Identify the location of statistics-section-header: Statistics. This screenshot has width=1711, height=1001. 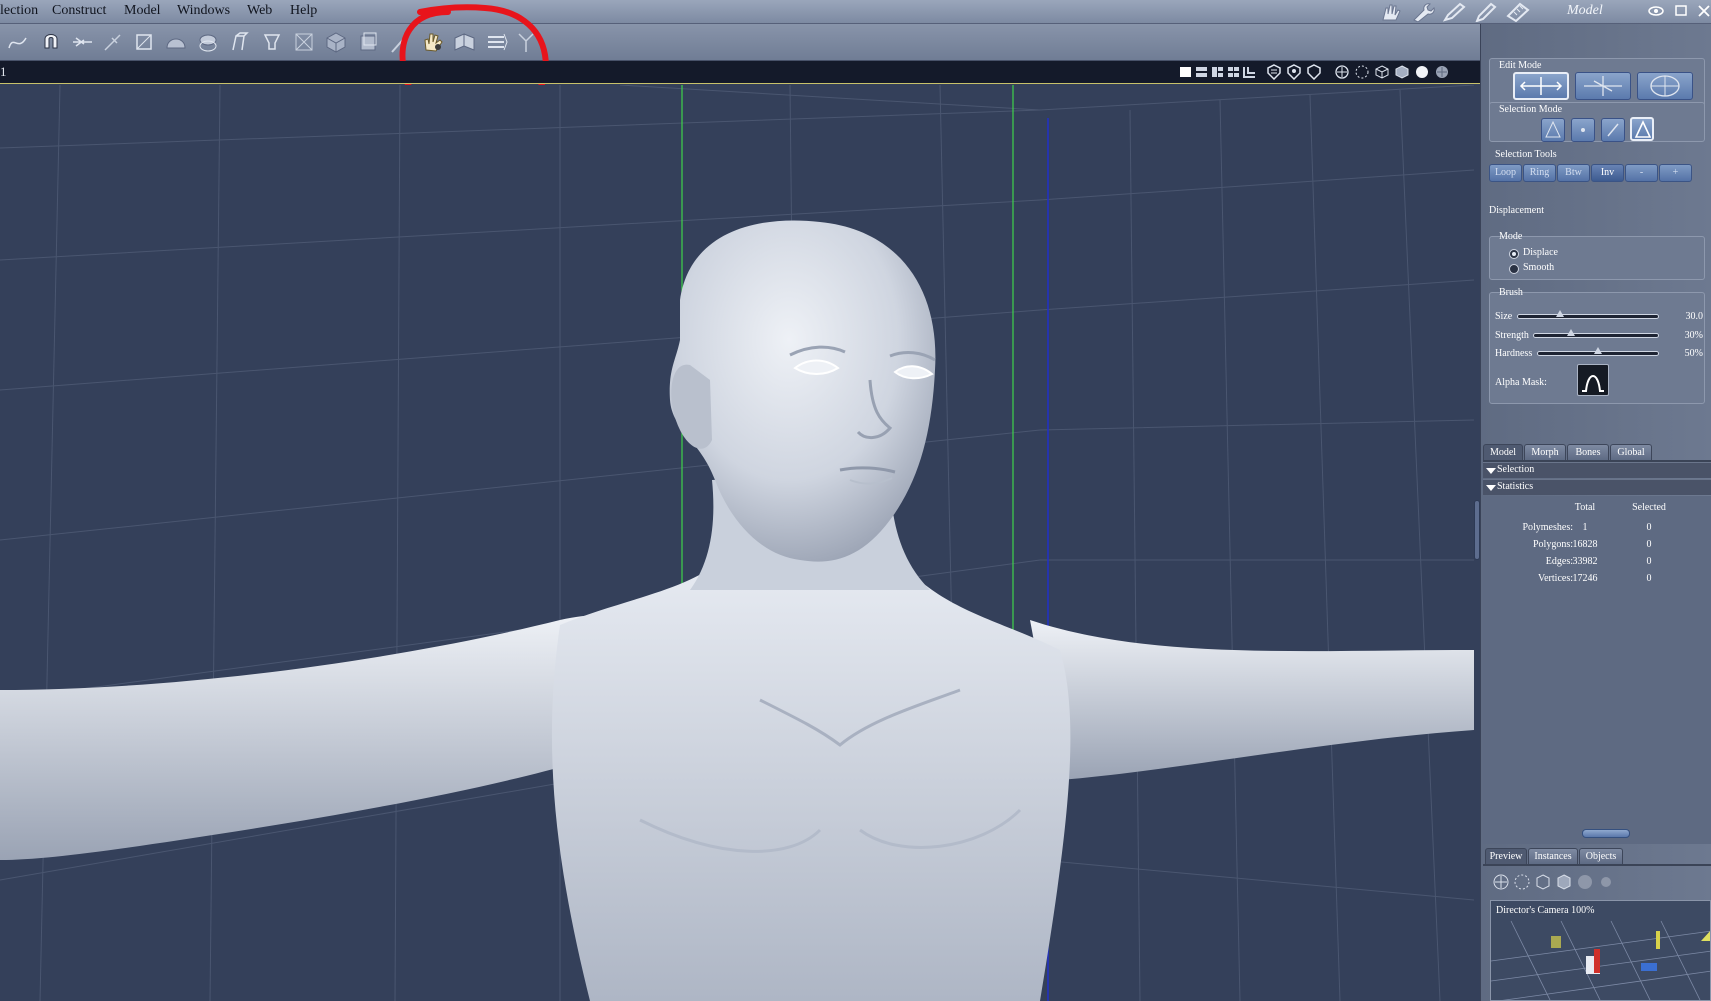
(1597, 487).